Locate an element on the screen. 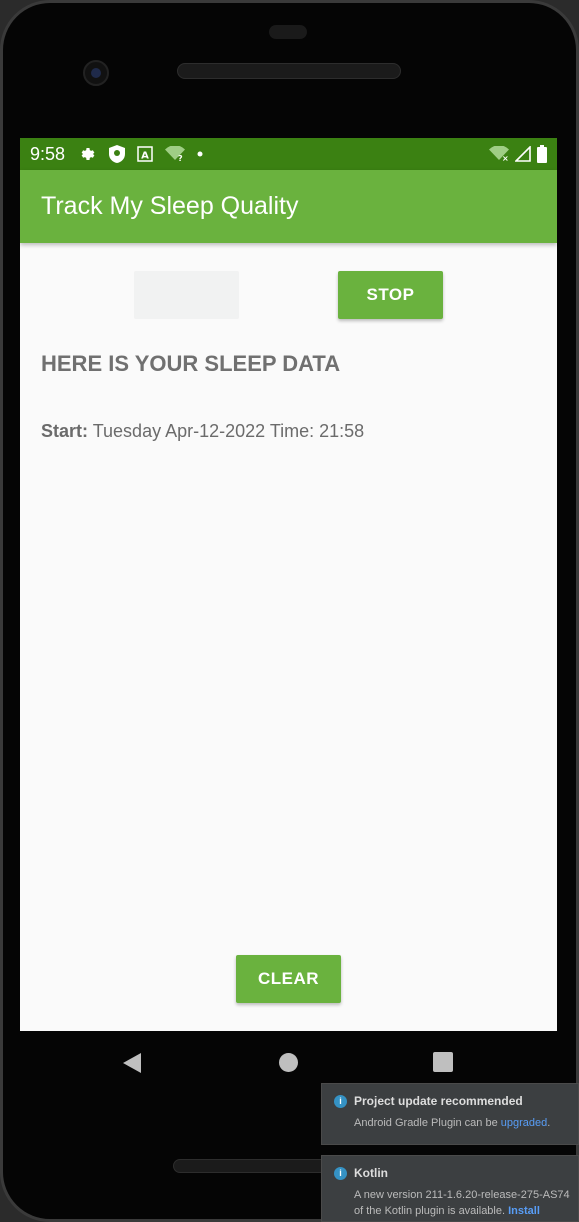 Image resolution: width=579 pixels, height=1222 pixels. status-time: 9:58 is located at coordinates (48, 153).